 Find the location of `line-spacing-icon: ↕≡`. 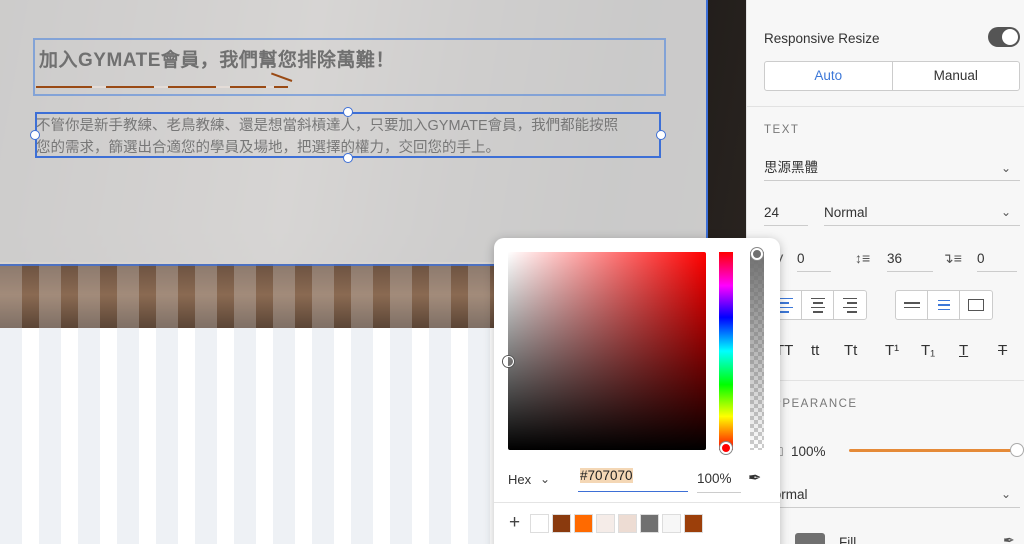

line-spacing-icon: ↕≡ is located at coordinates (863, 258).